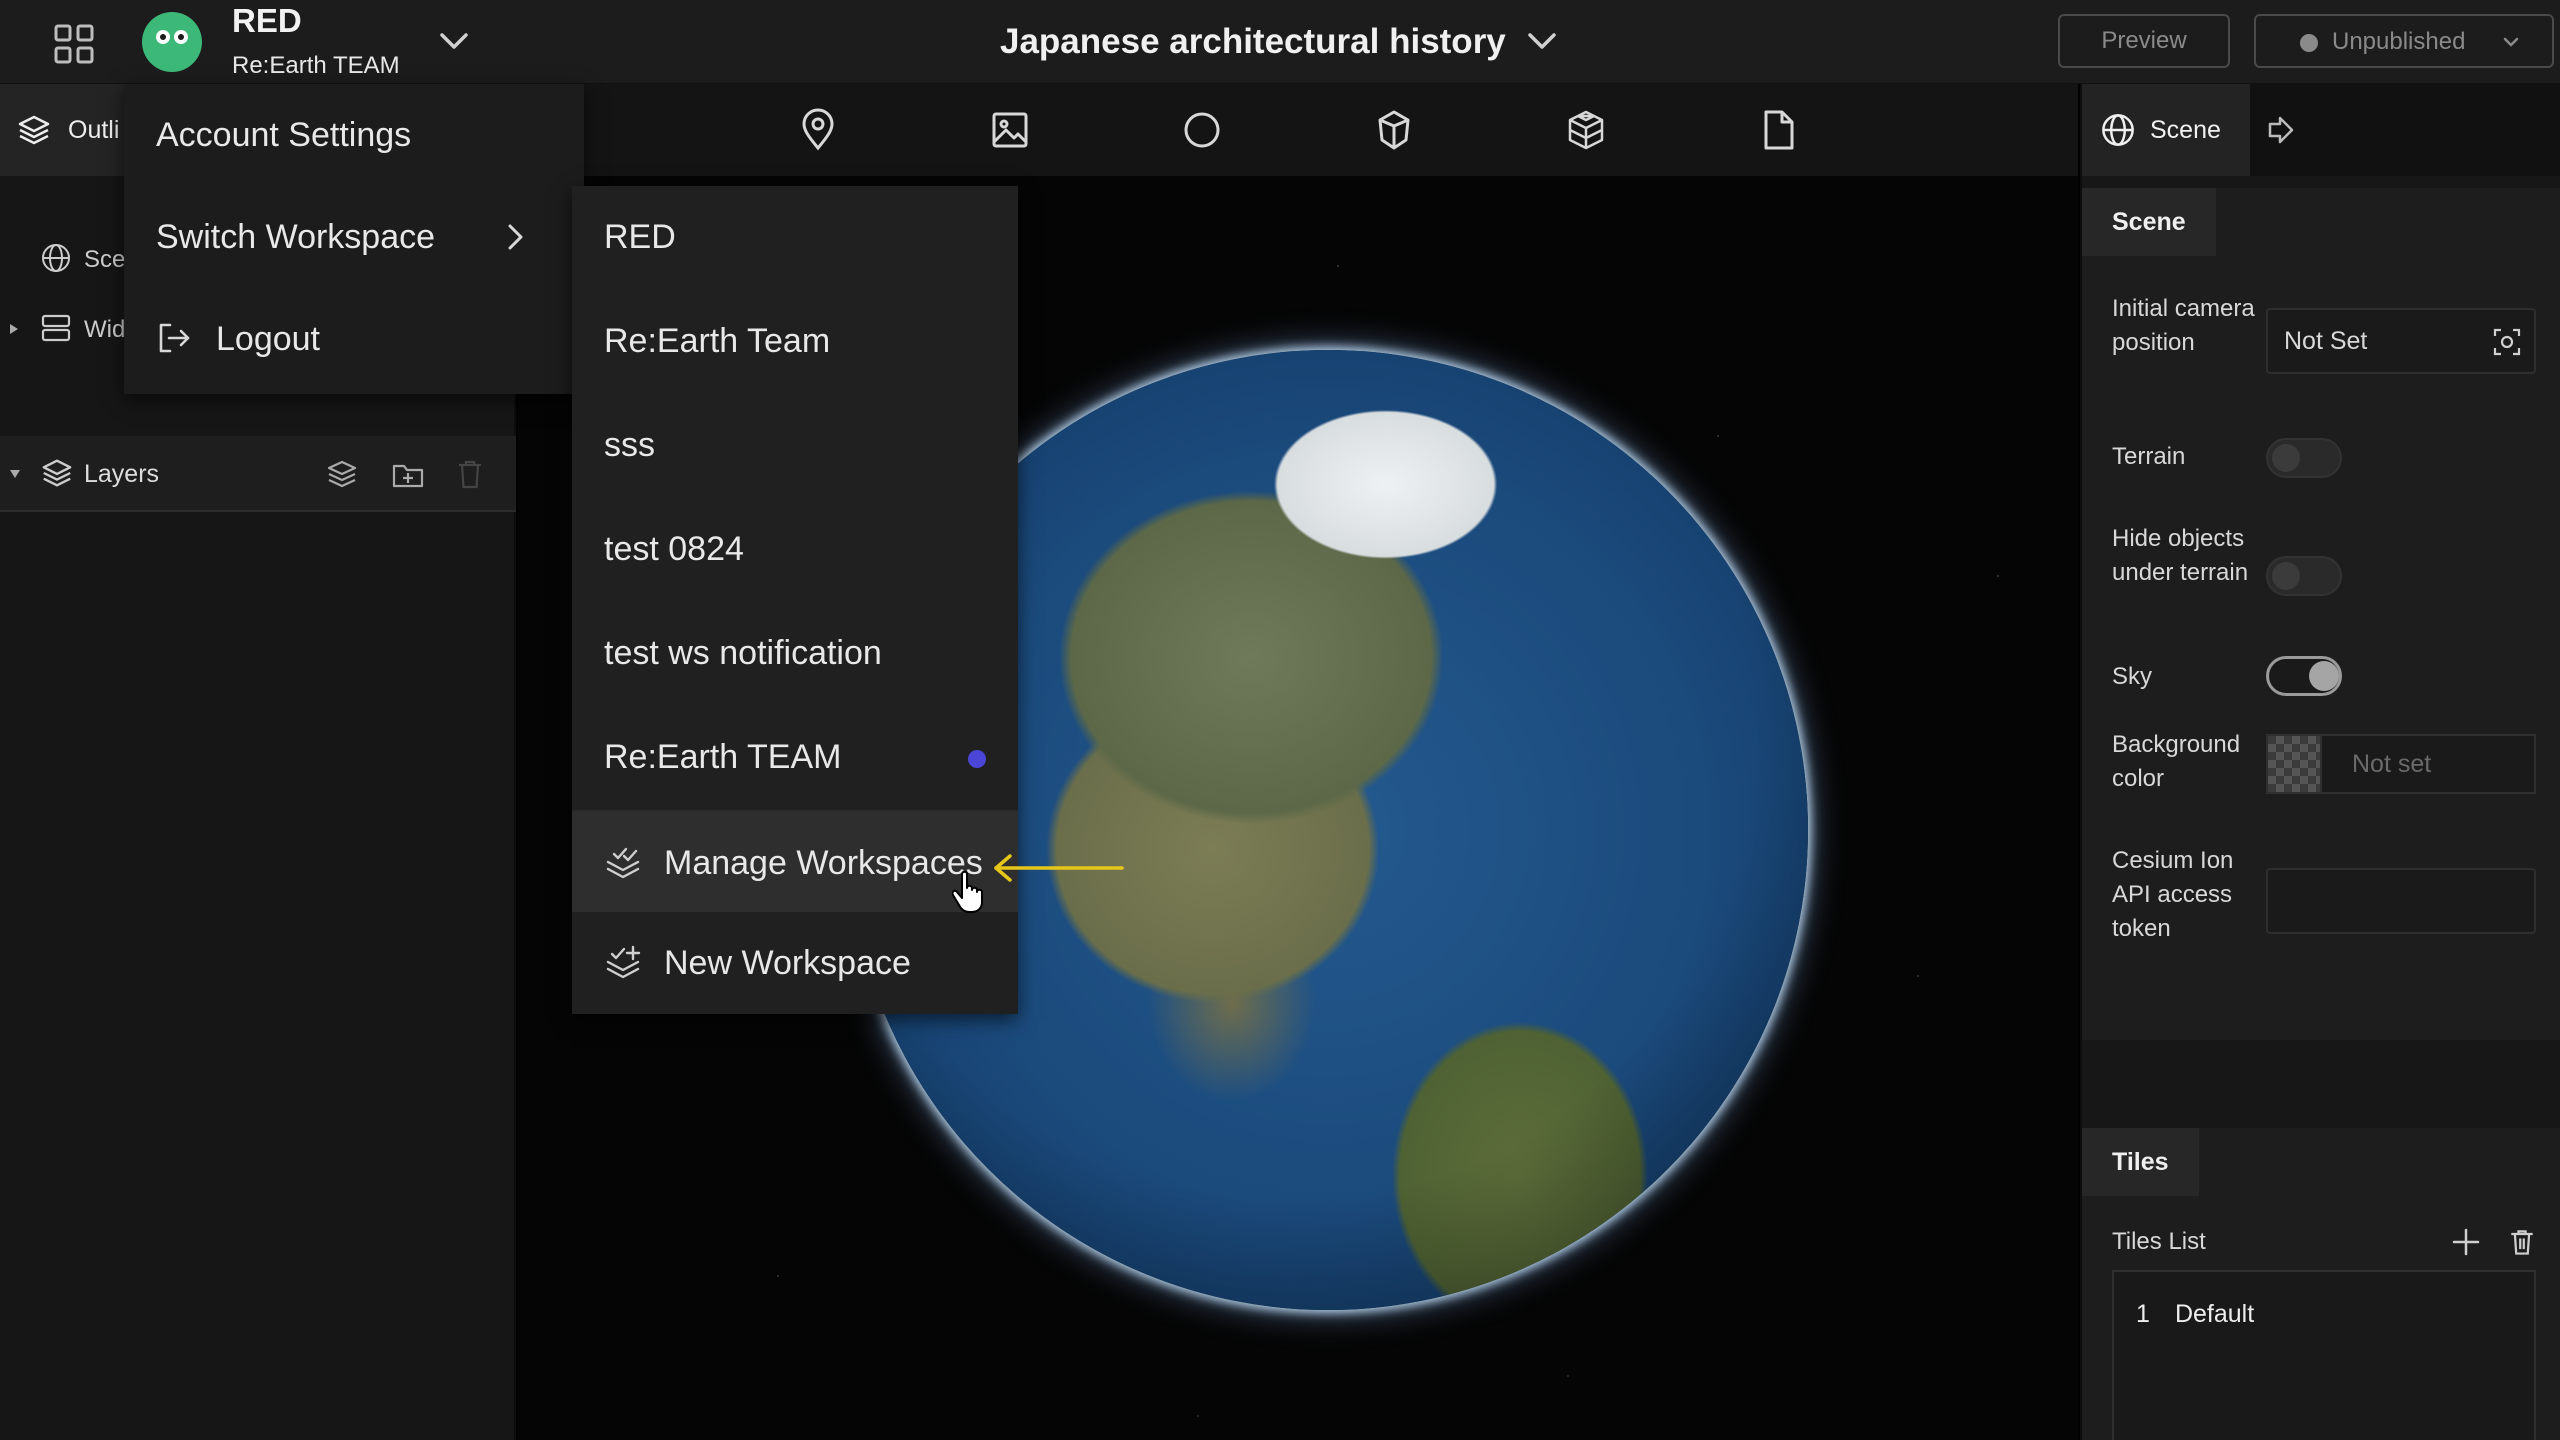 This screenshot has height=1440, width=2560. What do you see at coordinates (2429, 764) in the screenshot?
I see `background-color-input: Not set` at bounding box center [2429, 764].